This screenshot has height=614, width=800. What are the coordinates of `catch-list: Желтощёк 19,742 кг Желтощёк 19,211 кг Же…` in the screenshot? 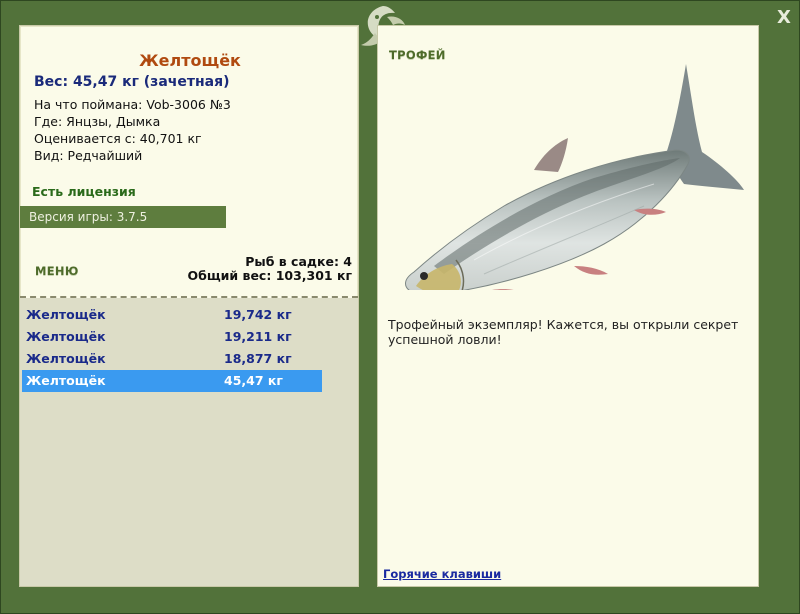 It's located at (172, 348).